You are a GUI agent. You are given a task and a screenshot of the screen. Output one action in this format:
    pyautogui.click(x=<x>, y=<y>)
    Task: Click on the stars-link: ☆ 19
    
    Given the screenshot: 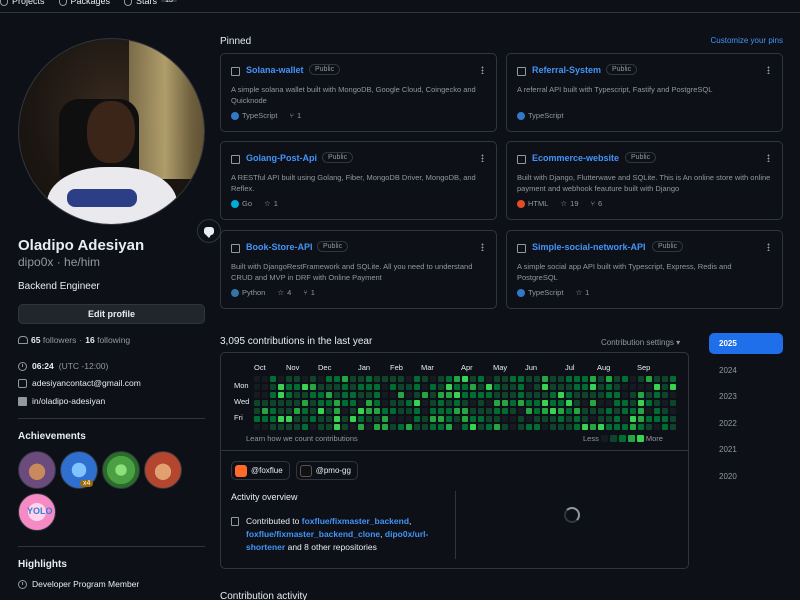 What is the action you would take?
    pyautogui.click(x=569, y=203)
    